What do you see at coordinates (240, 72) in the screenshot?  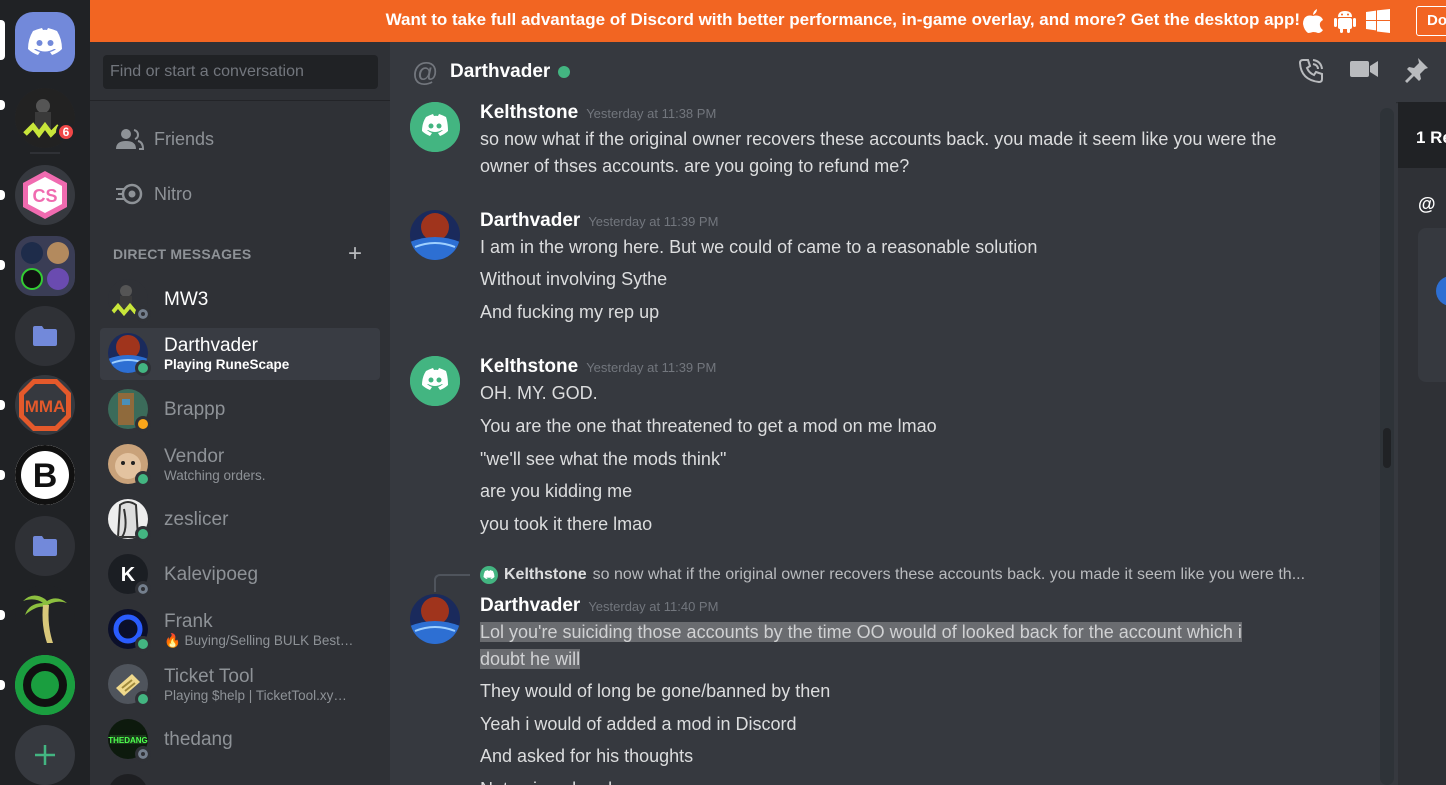 I see `search-input: Find or start a conversation` at bounding box center [240, 72].